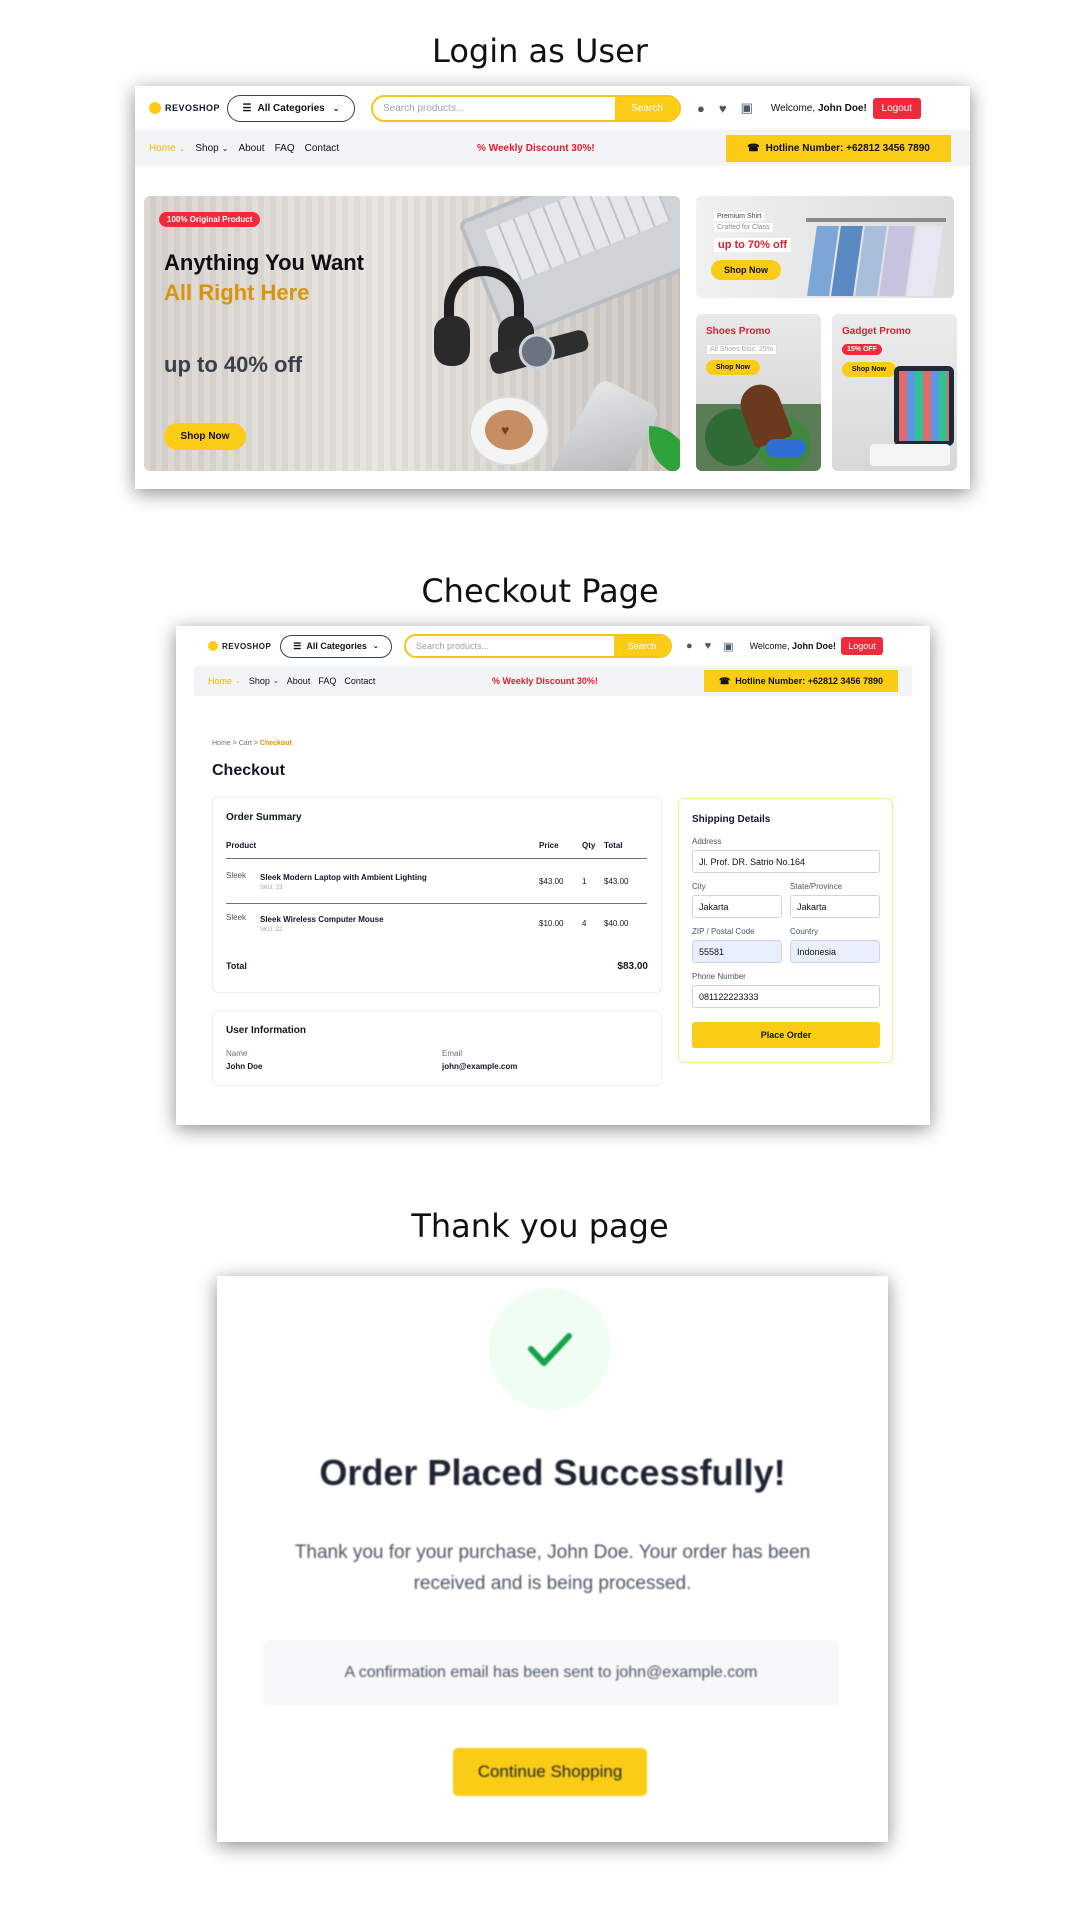 Image resolution: width=1080 pixels, height=1920 pixels. Describe the element at coordinates (723, 931) in the screenshot. I see `zip-label: ZIP / Postal Code` at that location.